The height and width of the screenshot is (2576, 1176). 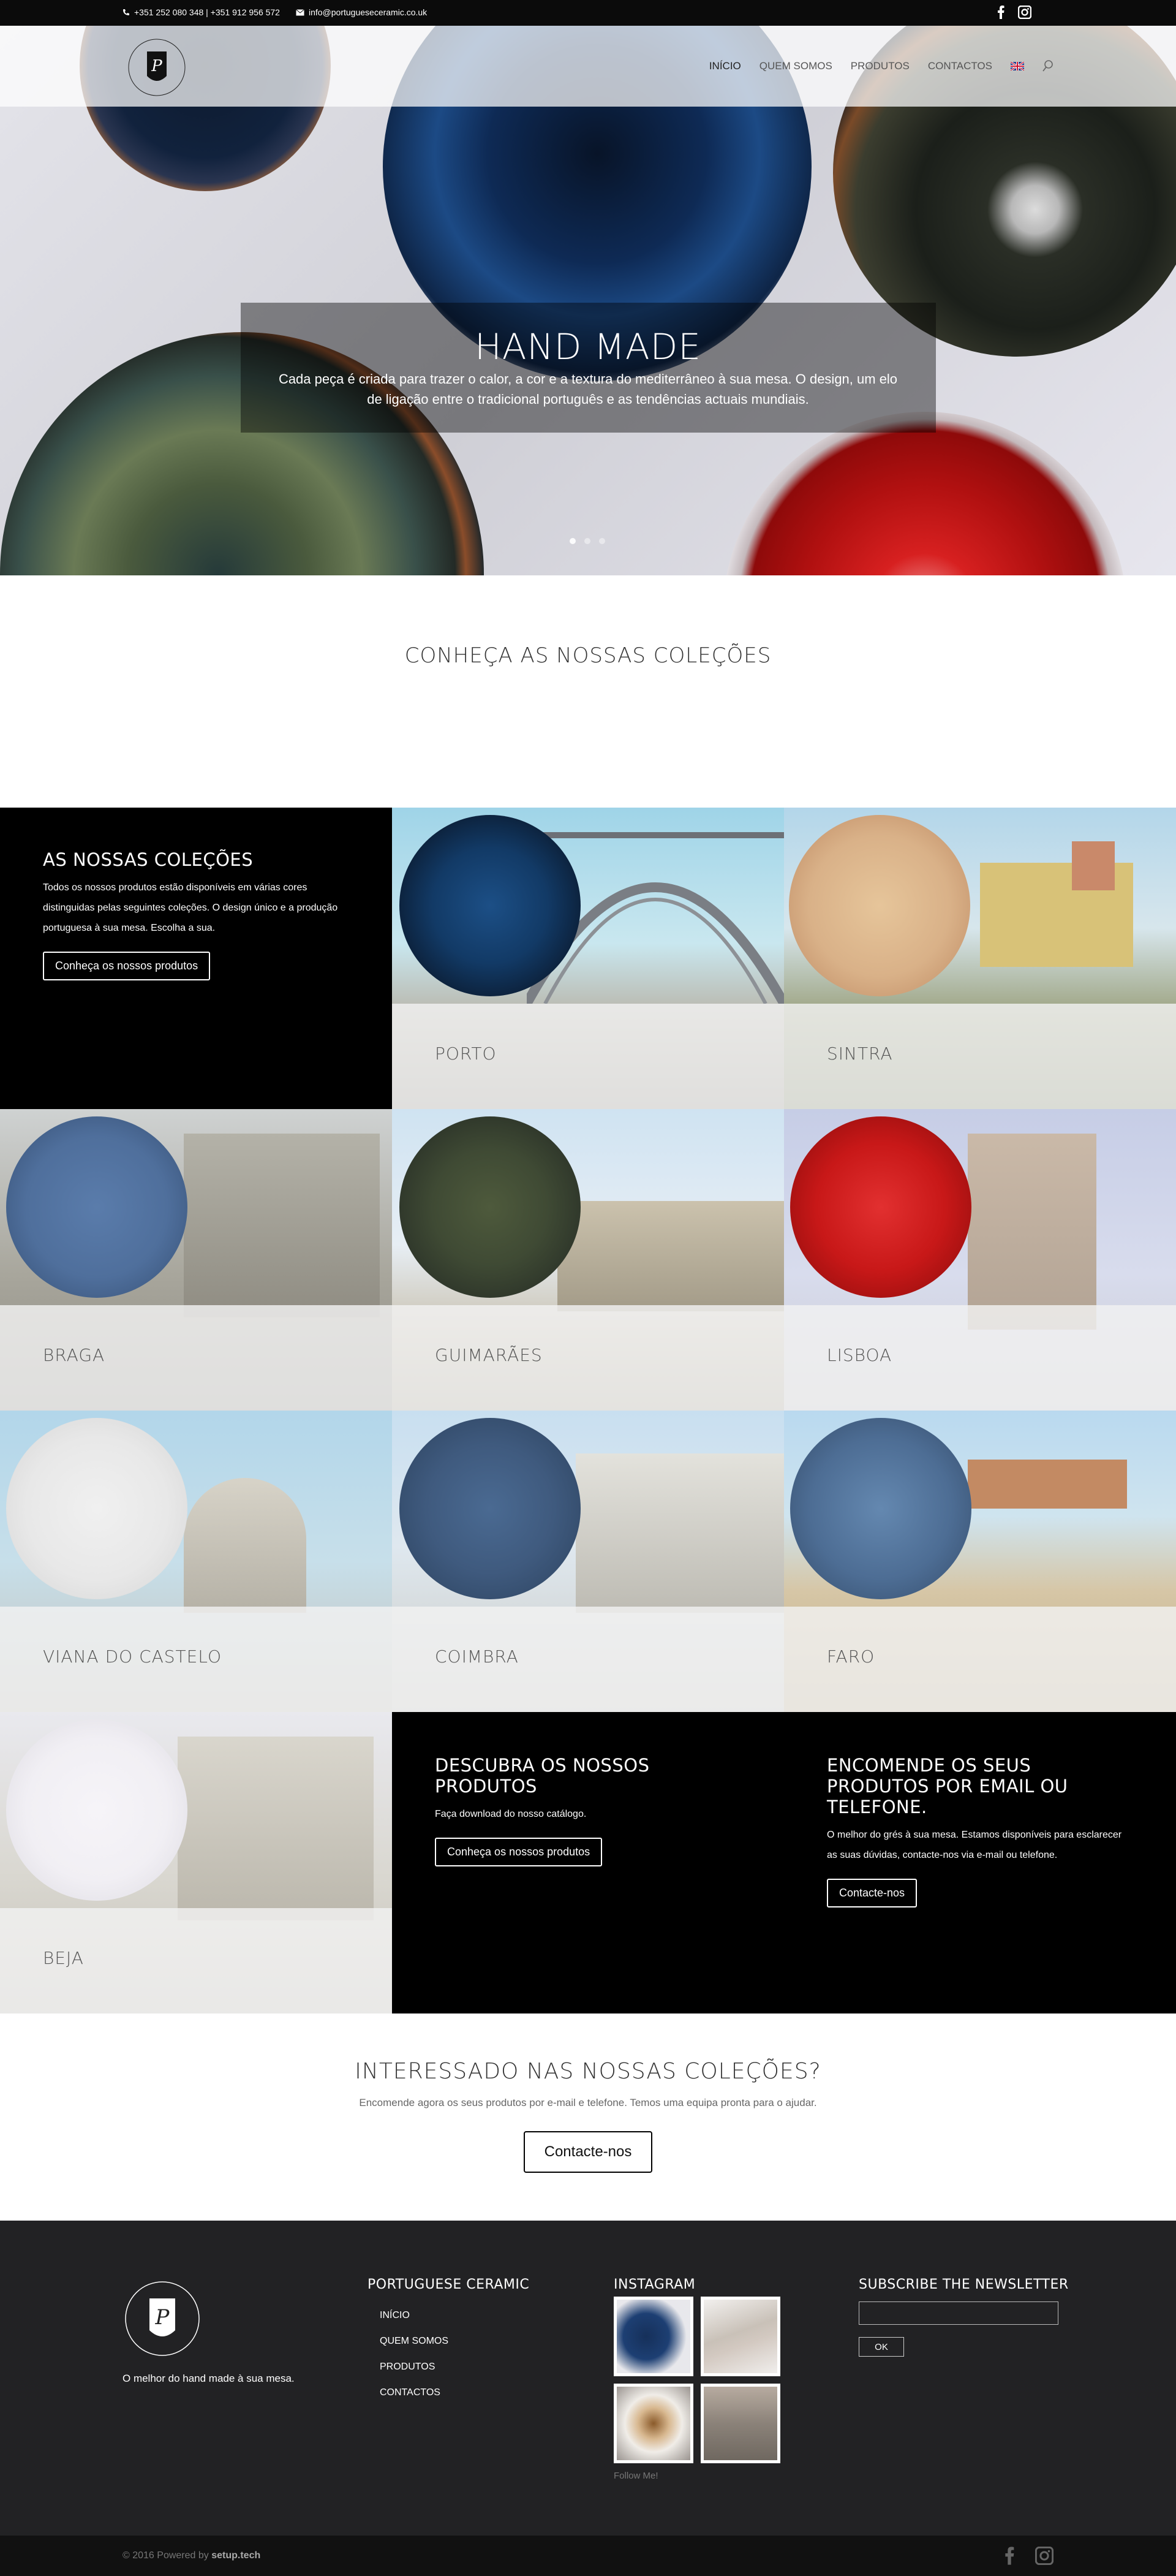 What do you see at coordinates (960, 66) in the screenshot?
I see `nav-item-contactos: CONTACTOS` at bounding box center [960, 66].